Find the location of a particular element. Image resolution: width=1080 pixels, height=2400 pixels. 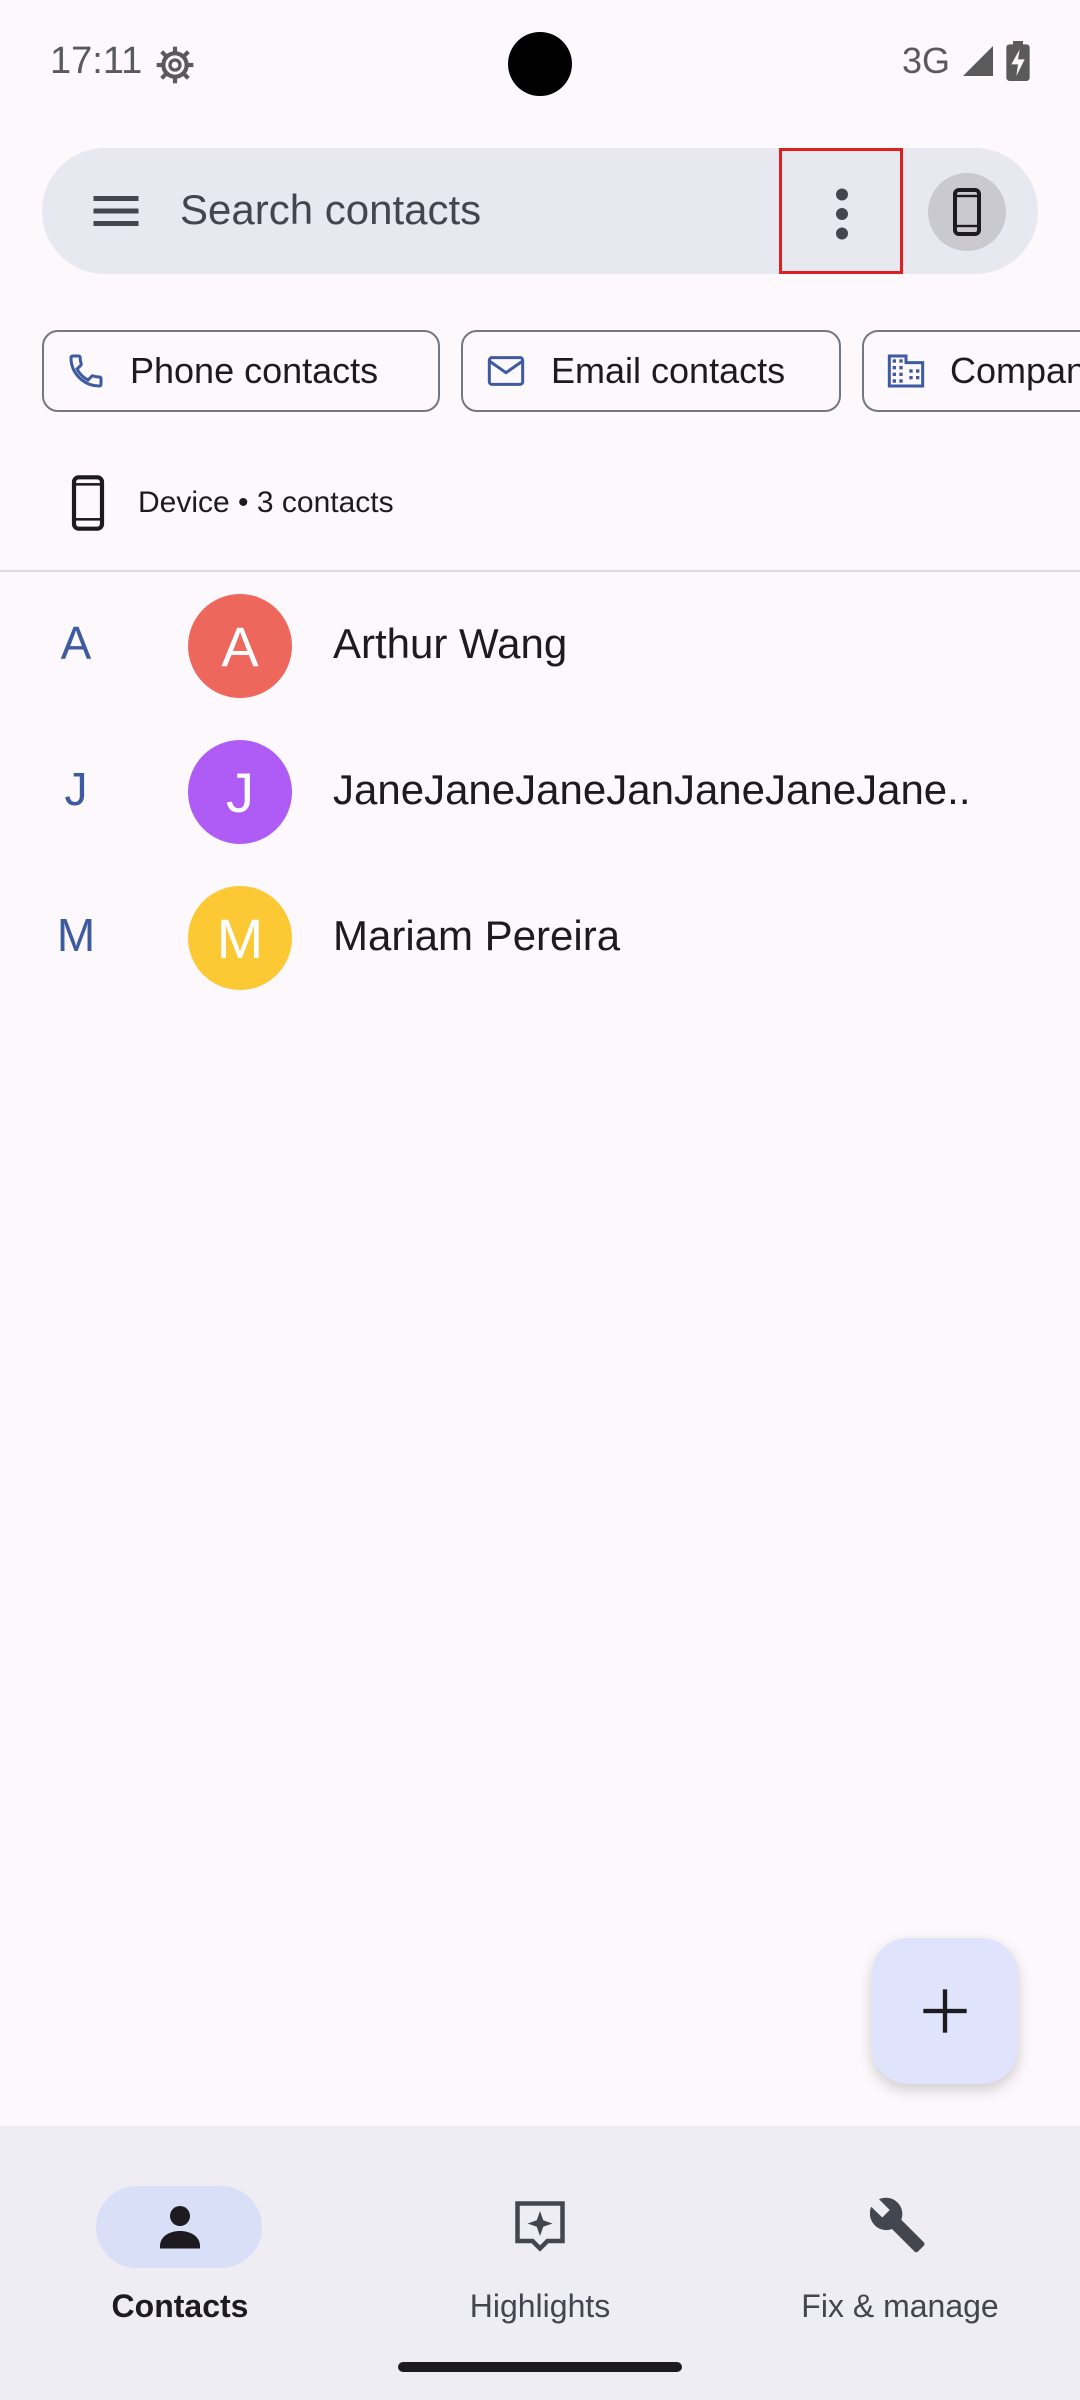

divider is located at coordinates (540, 571).